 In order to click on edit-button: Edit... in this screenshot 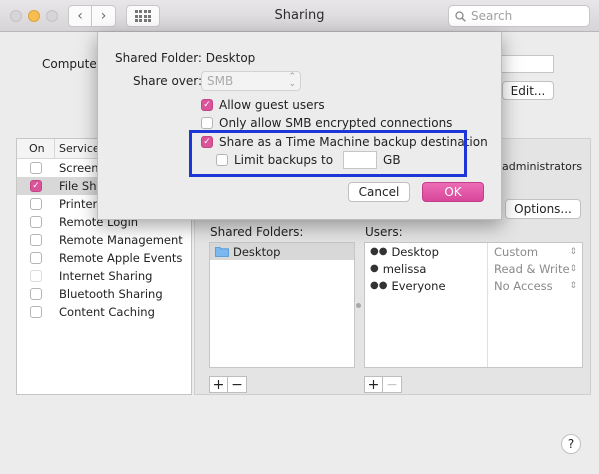, I will do `click(528, 90)`.